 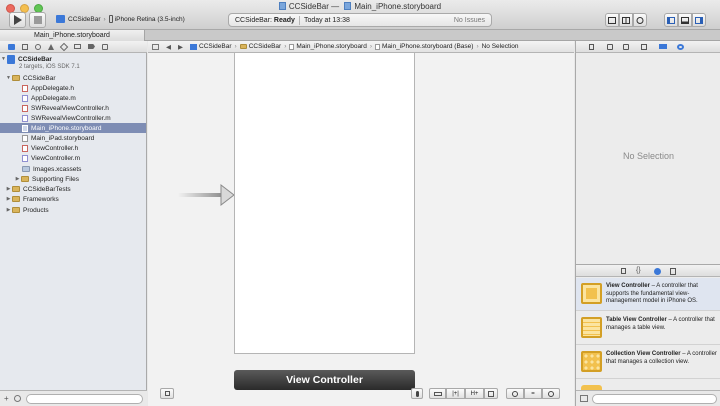 I want to click on tree-row-folder: ▼ CCSideBar, so click(x=73, y=78).